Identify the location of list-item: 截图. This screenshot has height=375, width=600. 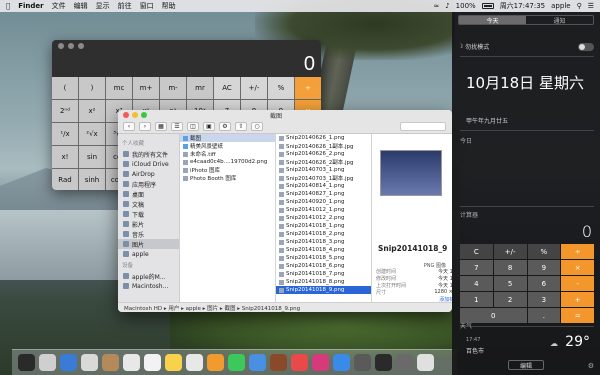
(227, 138).